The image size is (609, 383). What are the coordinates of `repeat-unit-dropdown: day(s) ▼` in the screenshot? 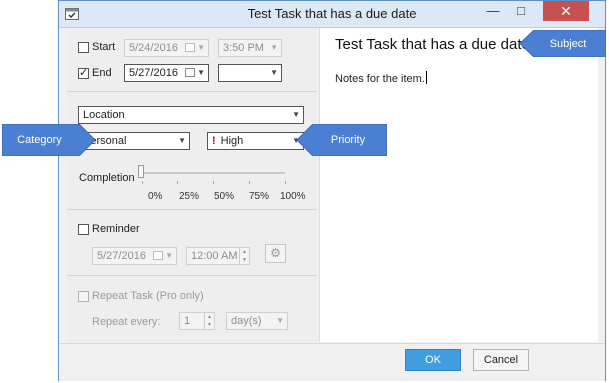 It's located at (257, 321).